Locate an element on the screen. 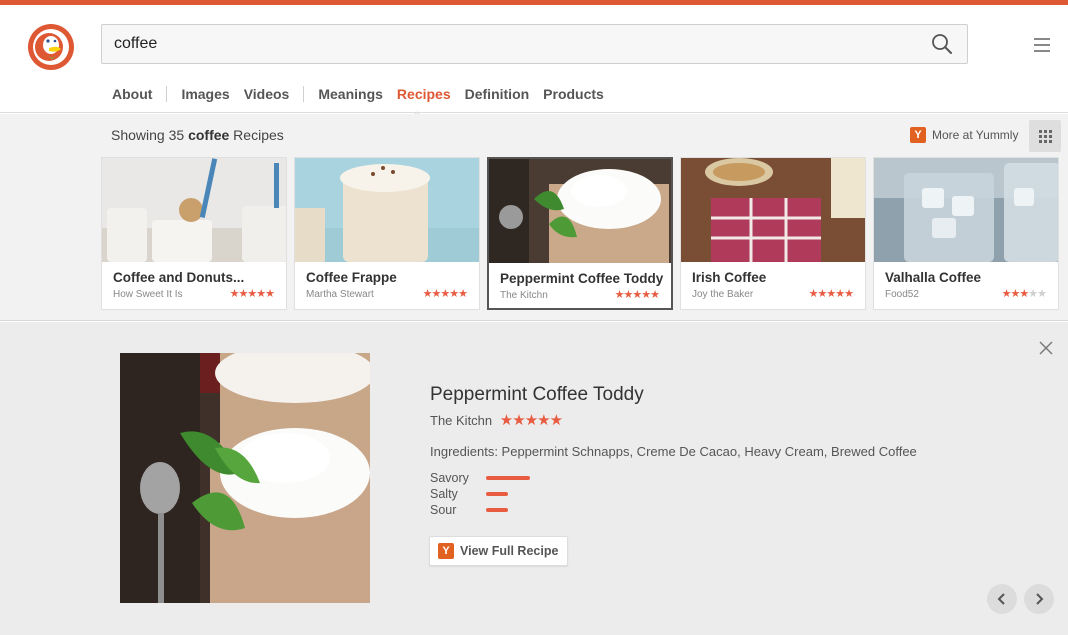 The width and height of the screenshot is (1068, 635). recipe-title: Irish Coffee is located at coordinates (729, 277).